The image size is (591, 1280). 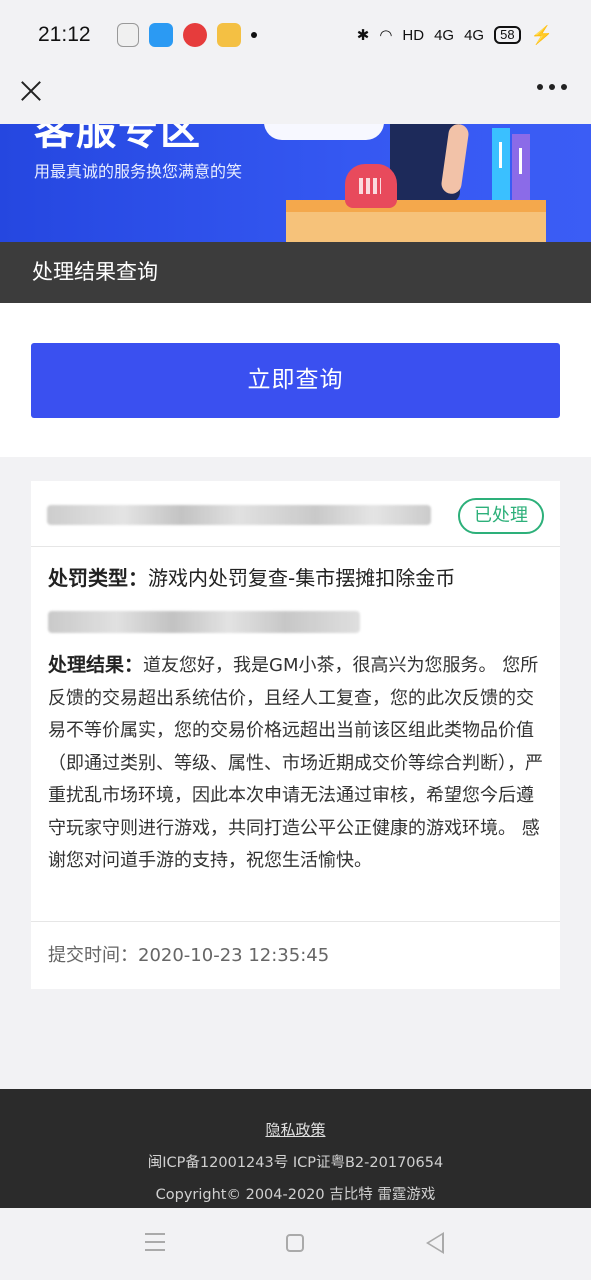 I want to click on submit-time-value: 2020-10-23 12:35:45, so click(x=234, y=955).